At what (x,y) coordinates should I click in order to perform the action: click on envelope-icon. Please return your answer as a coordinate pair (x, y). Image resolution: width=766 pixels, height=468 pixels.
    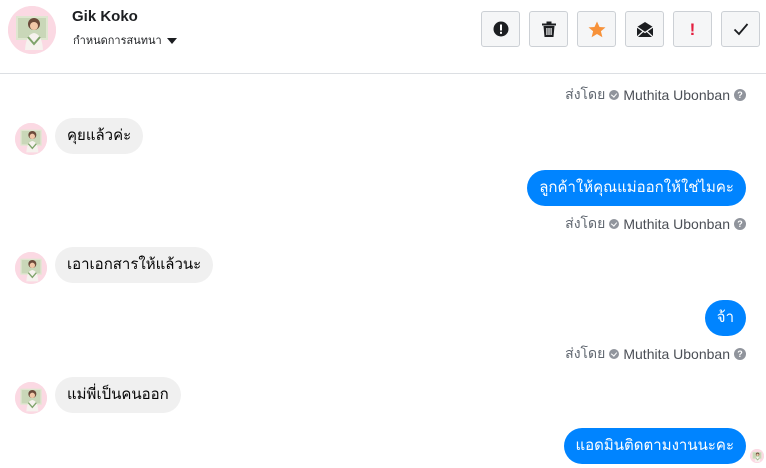
    Looking at the image, I should click on (645, 29).